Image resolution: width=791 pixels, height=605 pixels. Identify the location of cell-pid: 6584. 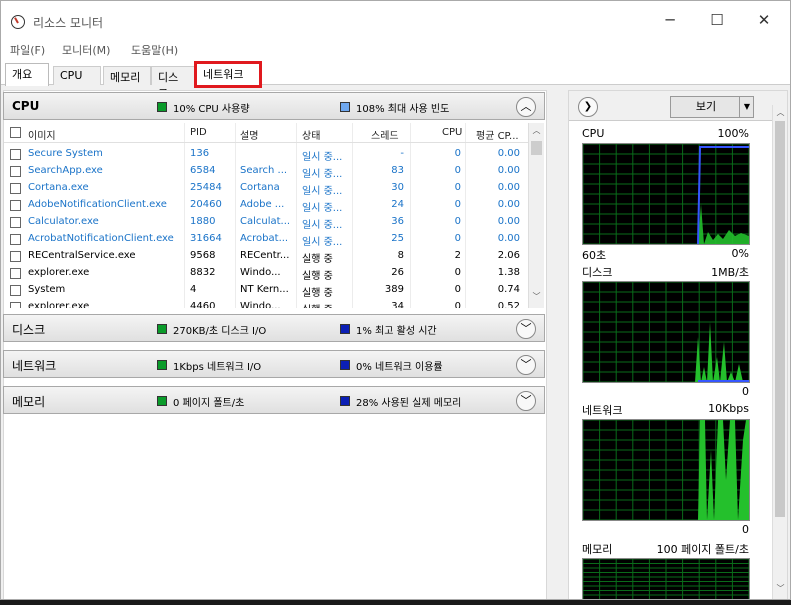
(203, 170).